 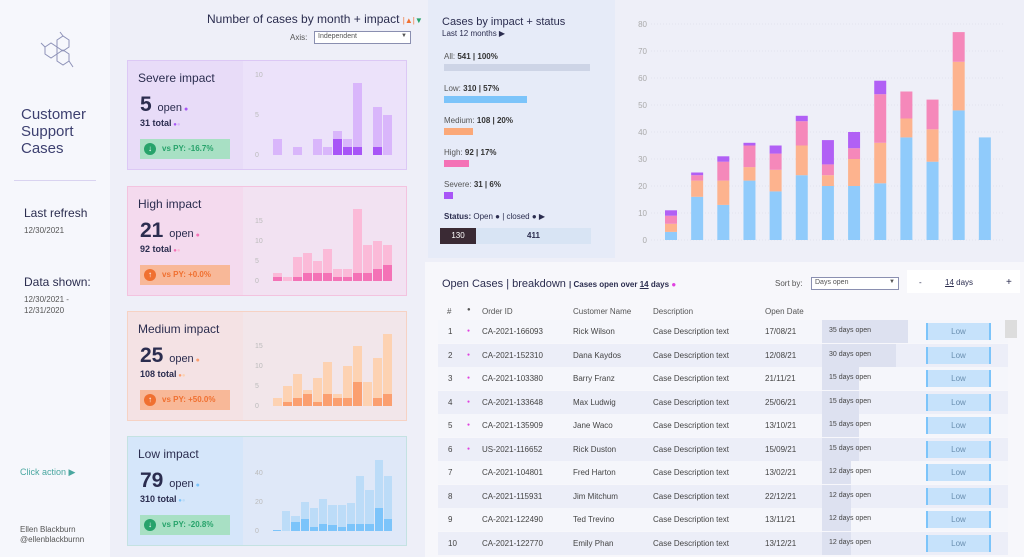 What do you see at coordinates (469, 310) in the screenshot?
I see `column-header: ●` at bounding box center [469, 310].